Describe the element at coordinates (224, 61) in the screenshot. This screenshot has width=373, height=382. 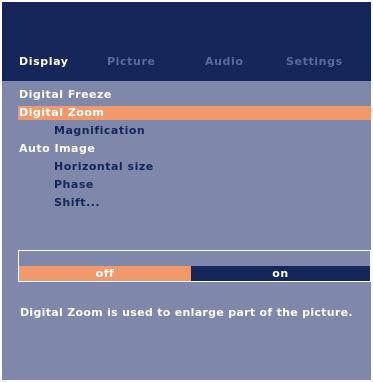
I see `tab-audio: Audio` at that location.